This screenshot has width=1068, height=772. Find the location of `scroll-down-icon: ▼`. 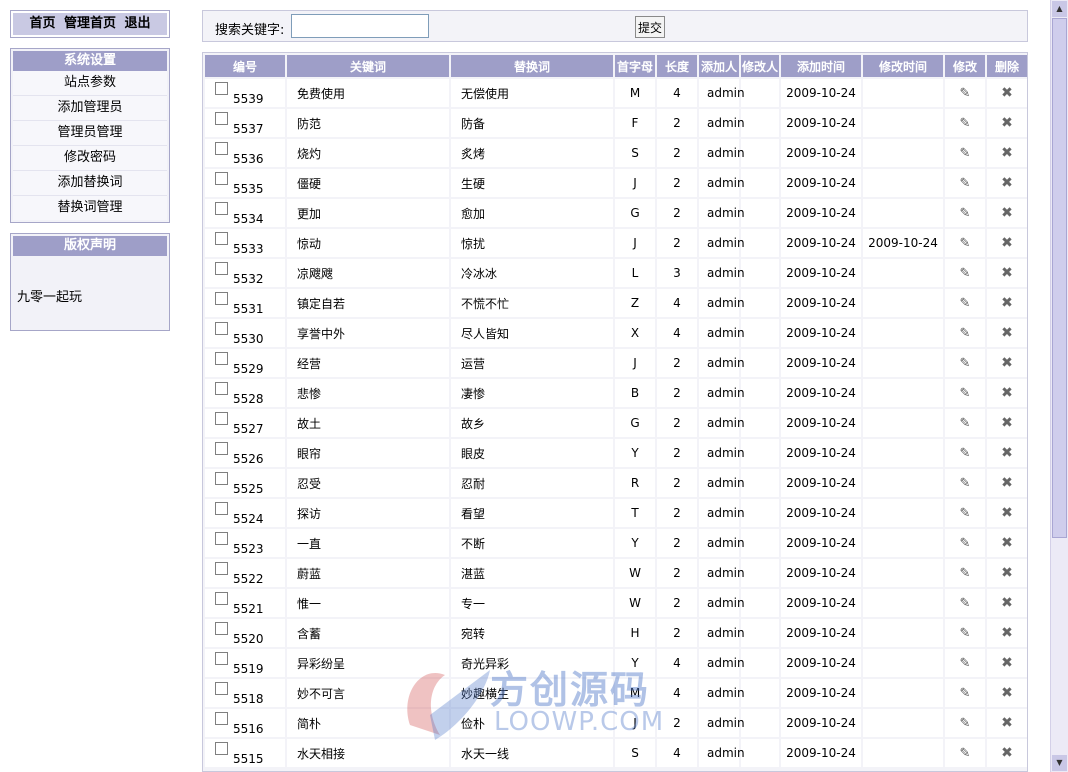

scroll-down-icon: ▼ is located at coordinates (1059, 763).